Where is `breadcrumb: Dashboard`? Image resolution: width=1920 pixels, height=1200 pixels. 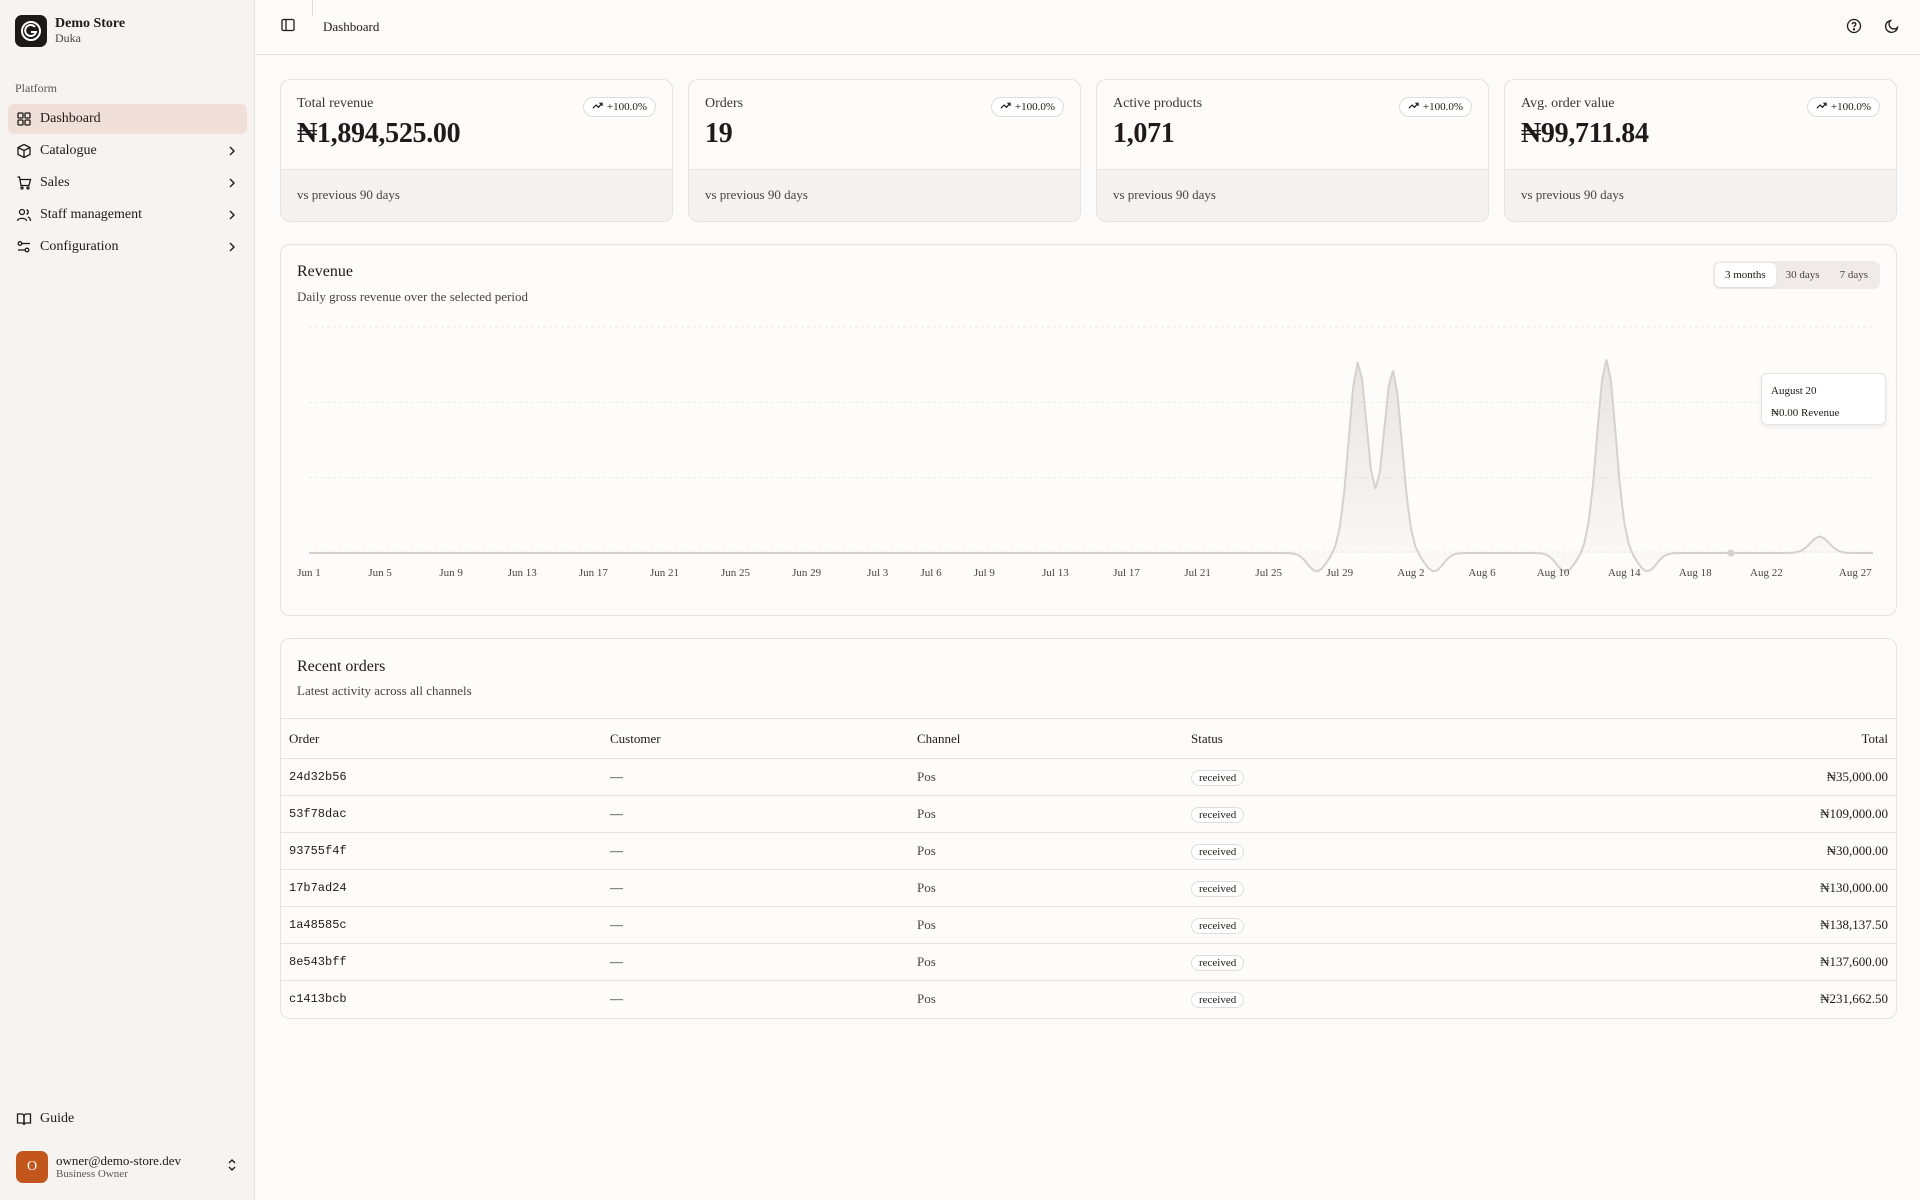
breadcrumb: Dashboard is located at coordinates (351, 26).